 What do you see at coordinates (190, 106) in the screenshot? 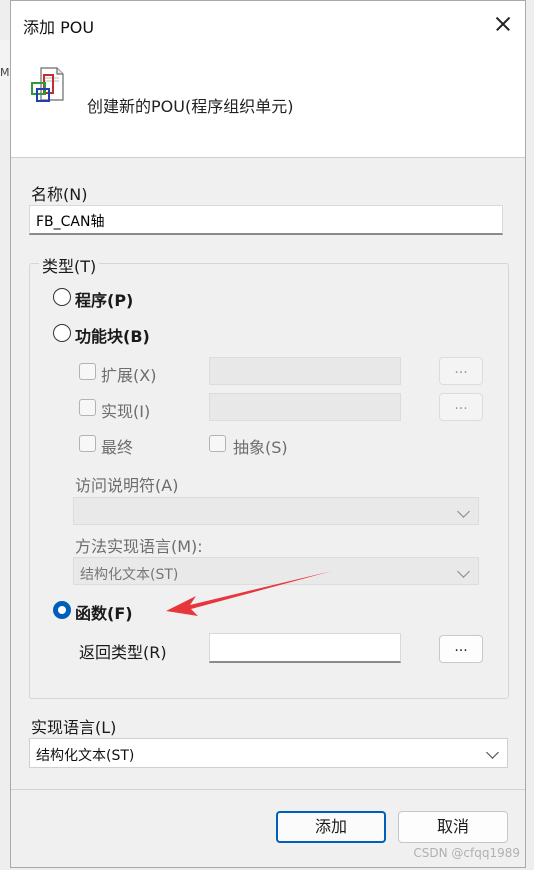
I see `header-description: 创建新的POU(程序组织单元)` at bounding box center [190, 106].